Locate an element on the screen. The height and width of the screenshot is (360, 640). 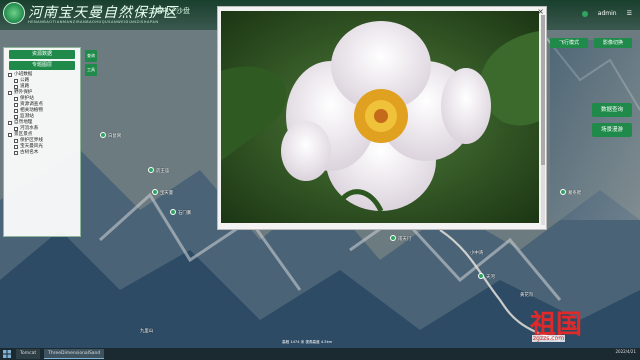
status-readout: 高程 1474 米 视角高度 4.5km is located at coordinates (307, 342).